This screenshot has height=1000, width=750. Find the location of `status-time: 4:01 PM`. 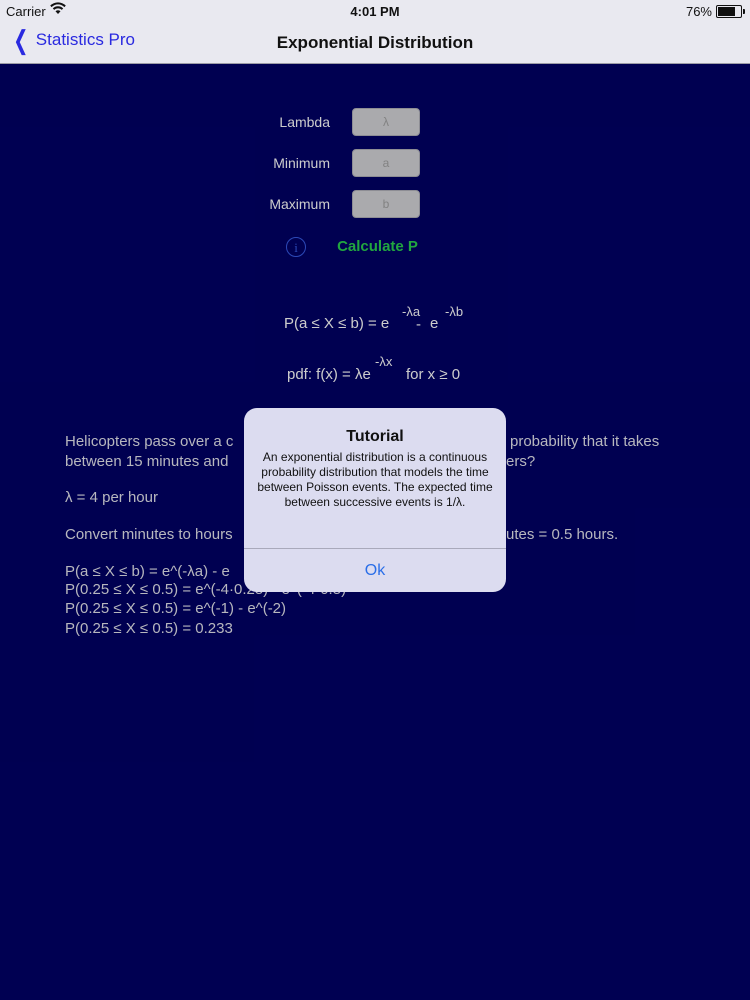

status-time: 4:01 PM is located at coordinates (375, 11).